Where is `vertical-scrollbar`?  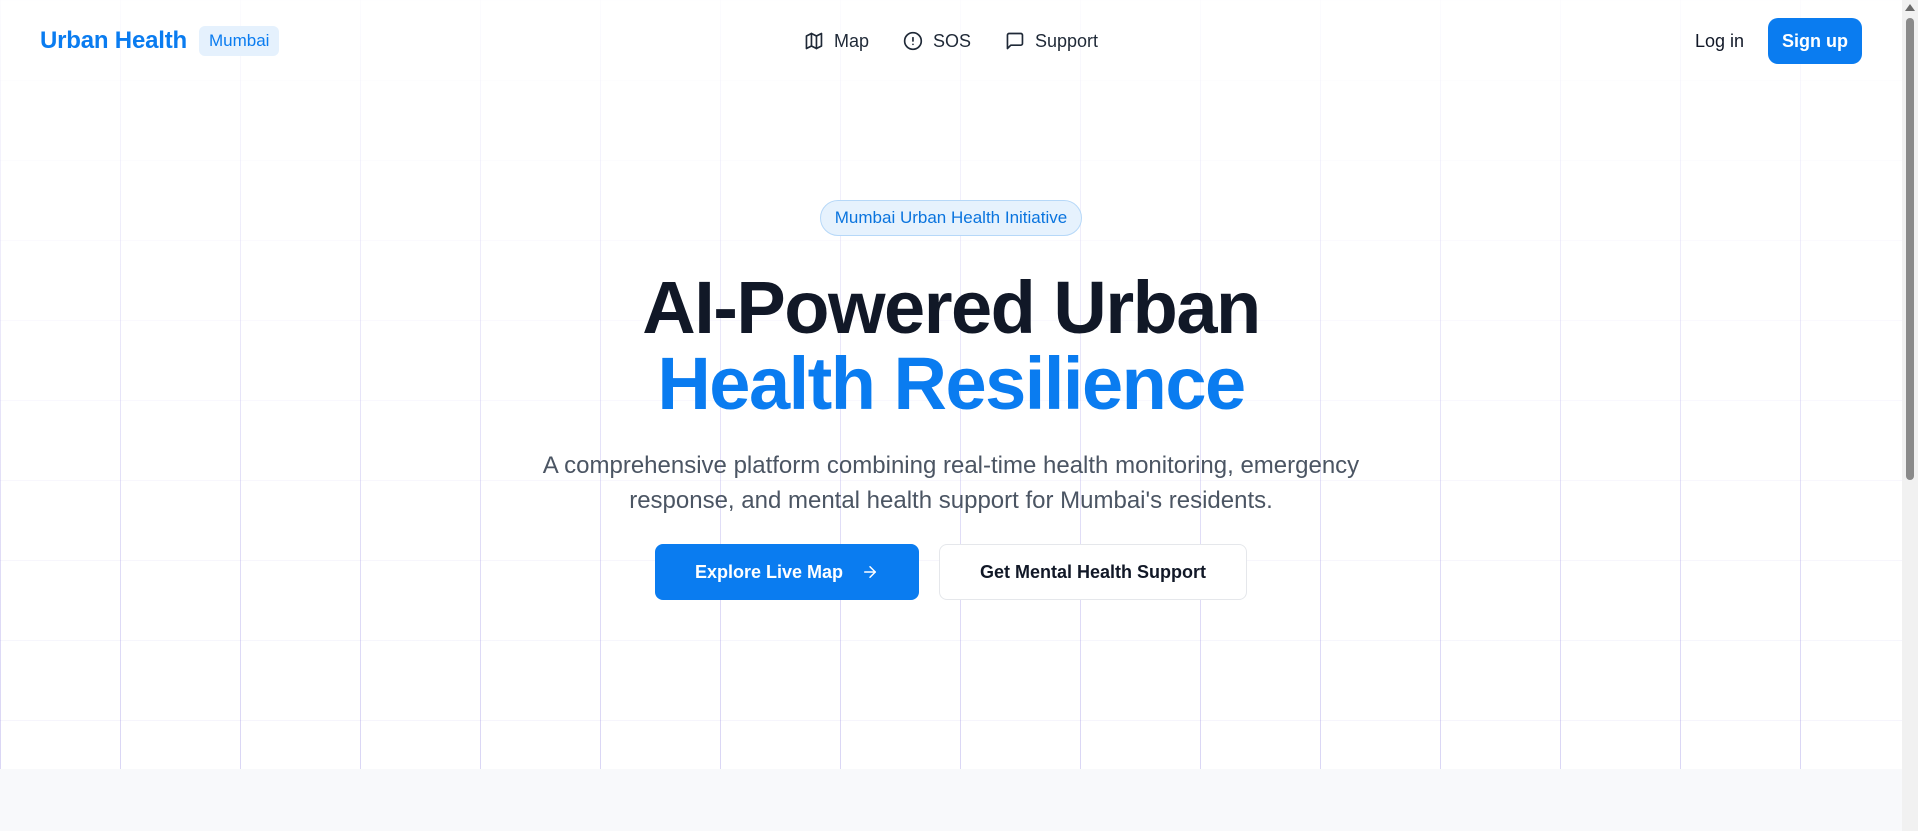 vertical-scrollbar is located at coordinates (1910, 415).